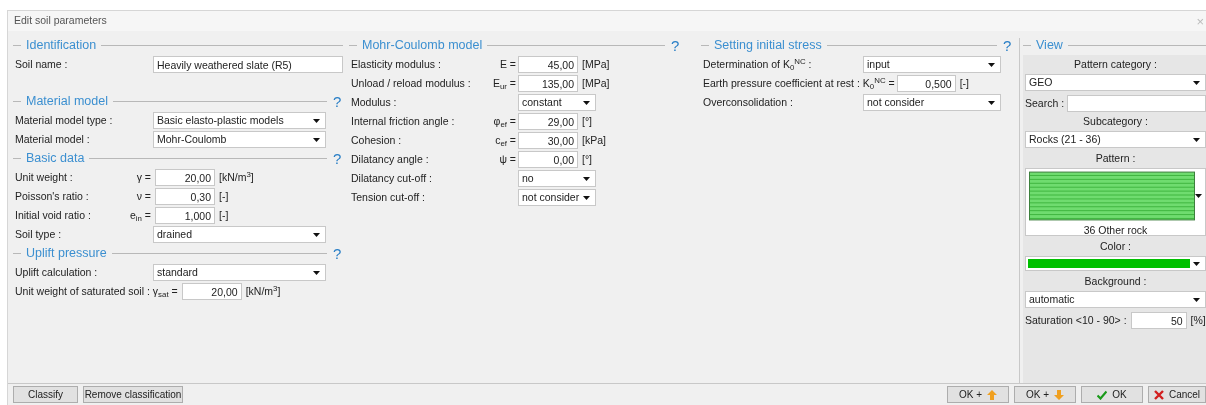  Describe the element at coordinates (143, 196) in the screenshot. I see `symbol-label: ν =` at that location.